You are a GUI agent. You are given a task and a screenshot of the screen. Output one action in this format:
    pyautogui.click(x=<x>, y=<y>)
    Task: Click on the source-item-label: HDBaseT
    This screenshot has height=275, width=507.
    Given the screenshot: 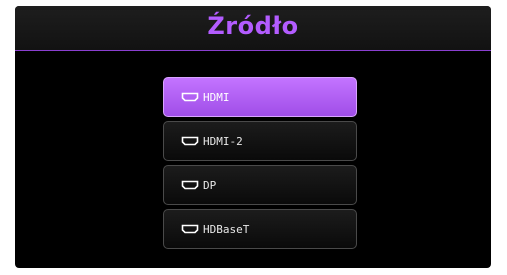 What is the action you would take?
    pyautogui.click(x=226, y=229)
    